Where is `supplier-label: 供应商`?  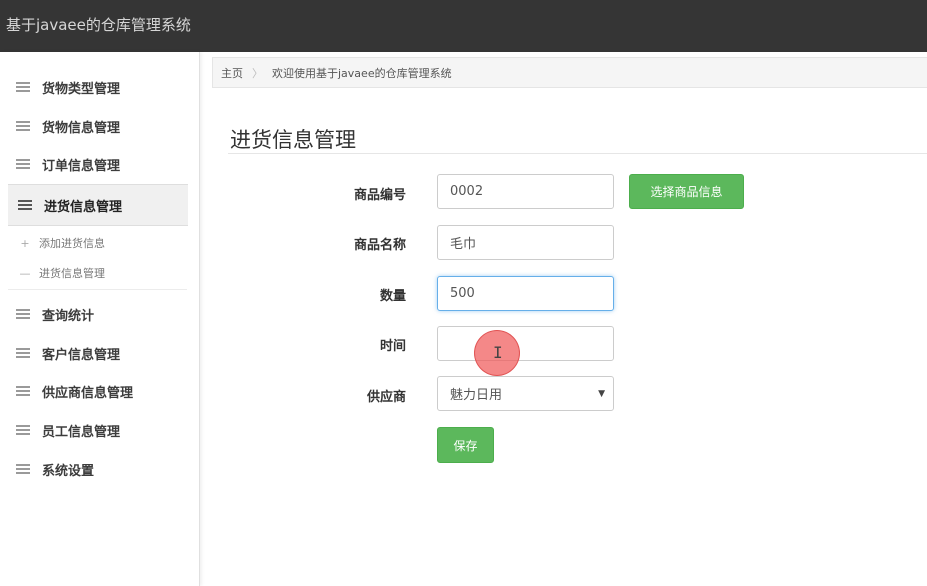 supplier-label: 供应商 is located at coordinates (386, 397).